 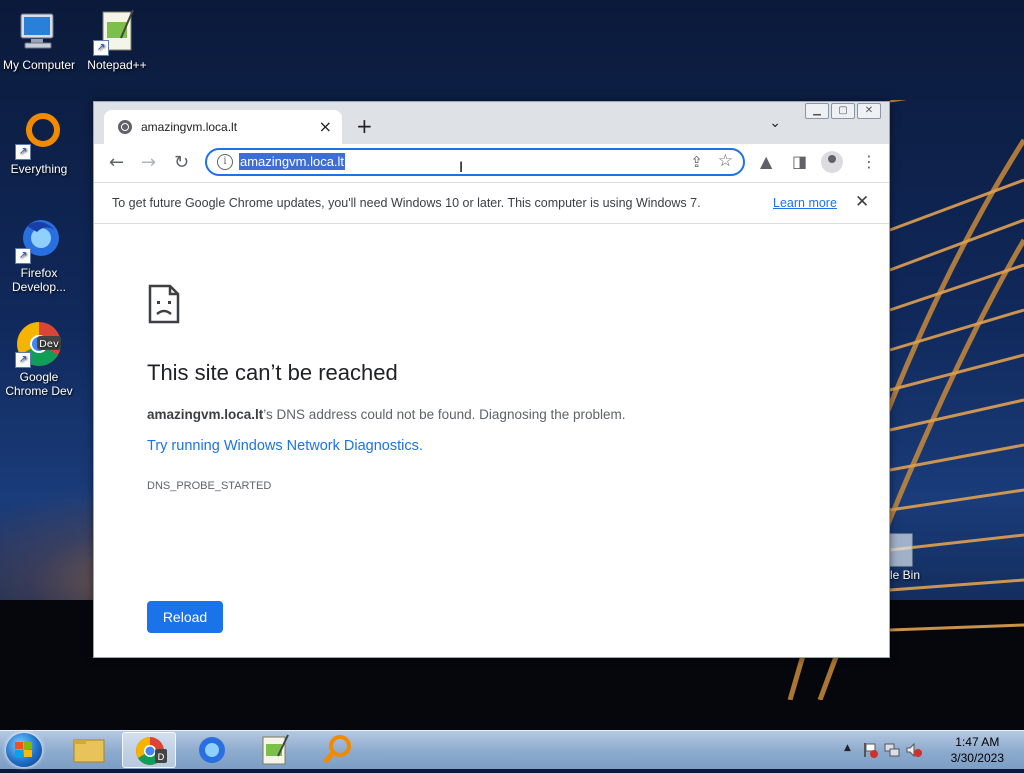 What do you see at coordinates (977, 742) in the screenshot?
I see `clock-time: 1:47 AM` at bounding box center [977, 742].